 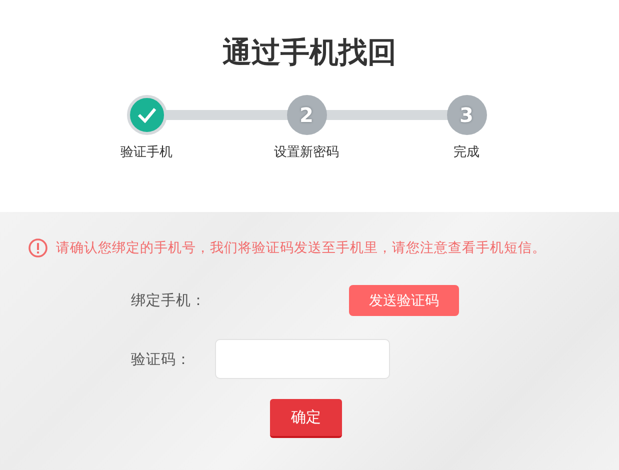 What do you see at coordinates (466, 115) in the screenshot?
I see `step-number: 3` at bounding box center [466, 115].